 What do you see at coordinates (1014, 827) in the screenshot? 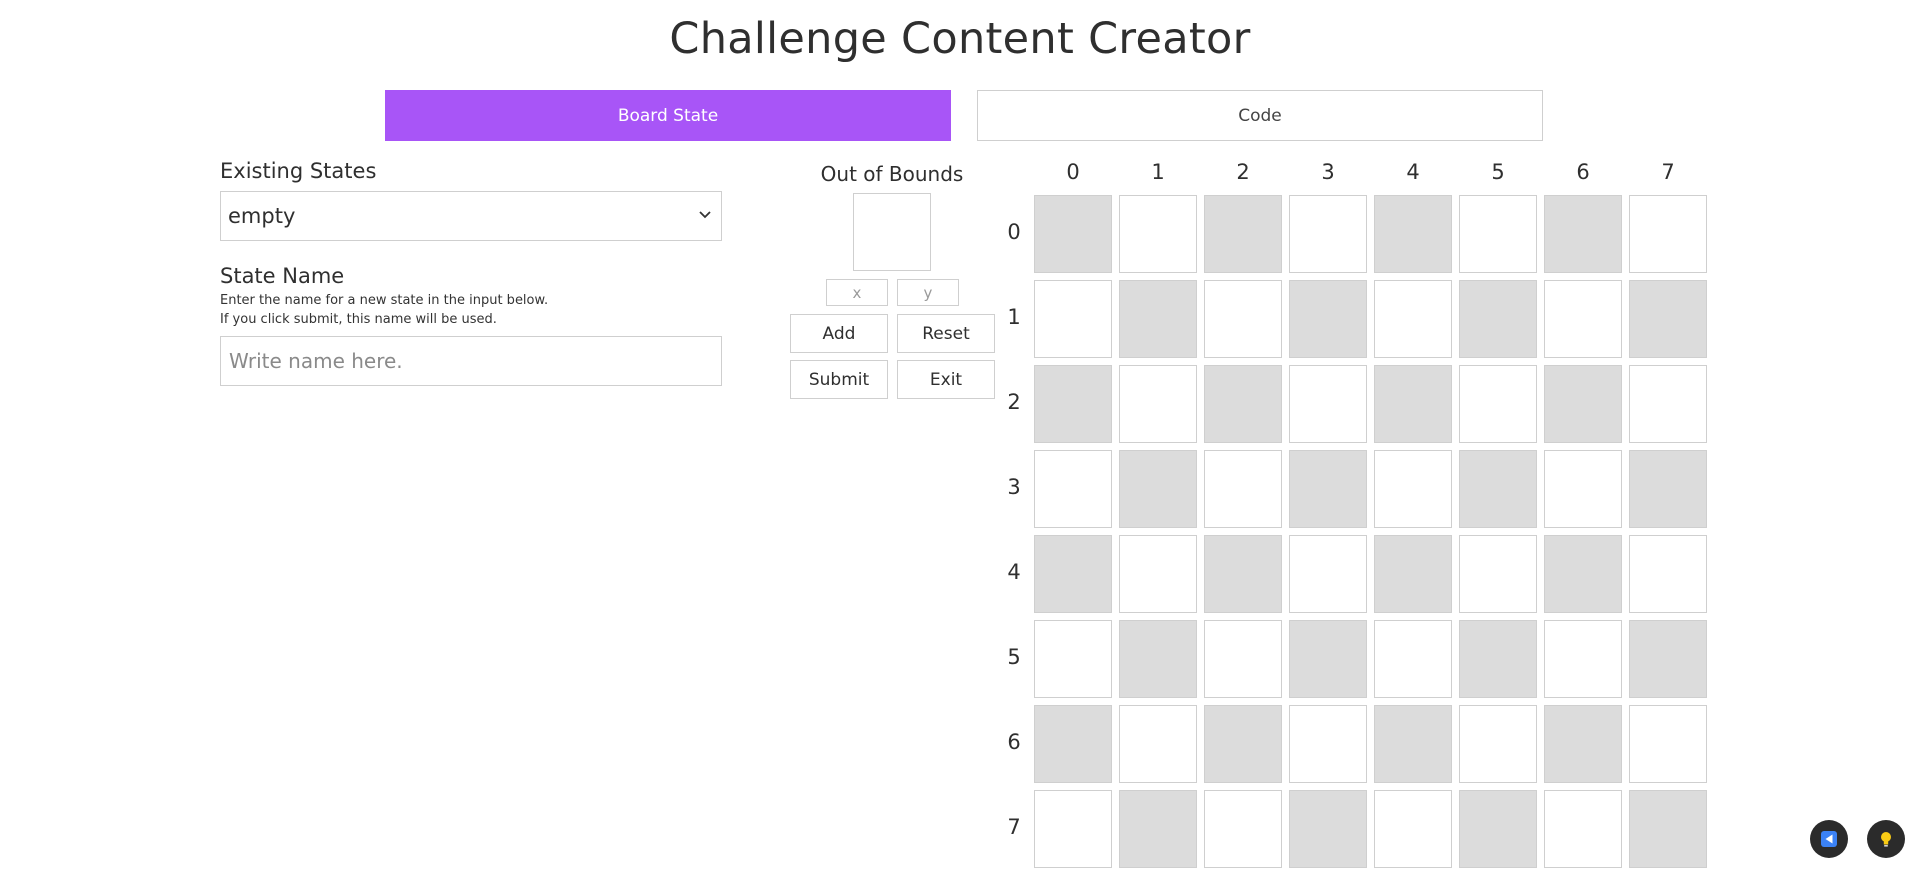
I see `row-label: 7` at bounding box center [1014, 827].